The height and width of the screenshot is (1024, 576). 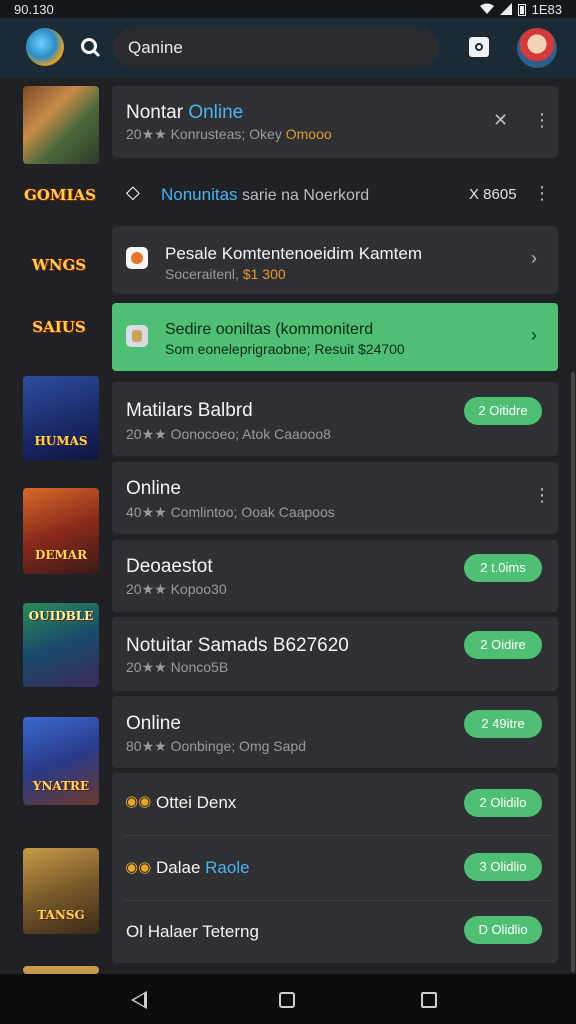 I want to click on item-subtitle: 40★★ Comlintoo; Ooak Caapoos, so click(x=230, y=512).